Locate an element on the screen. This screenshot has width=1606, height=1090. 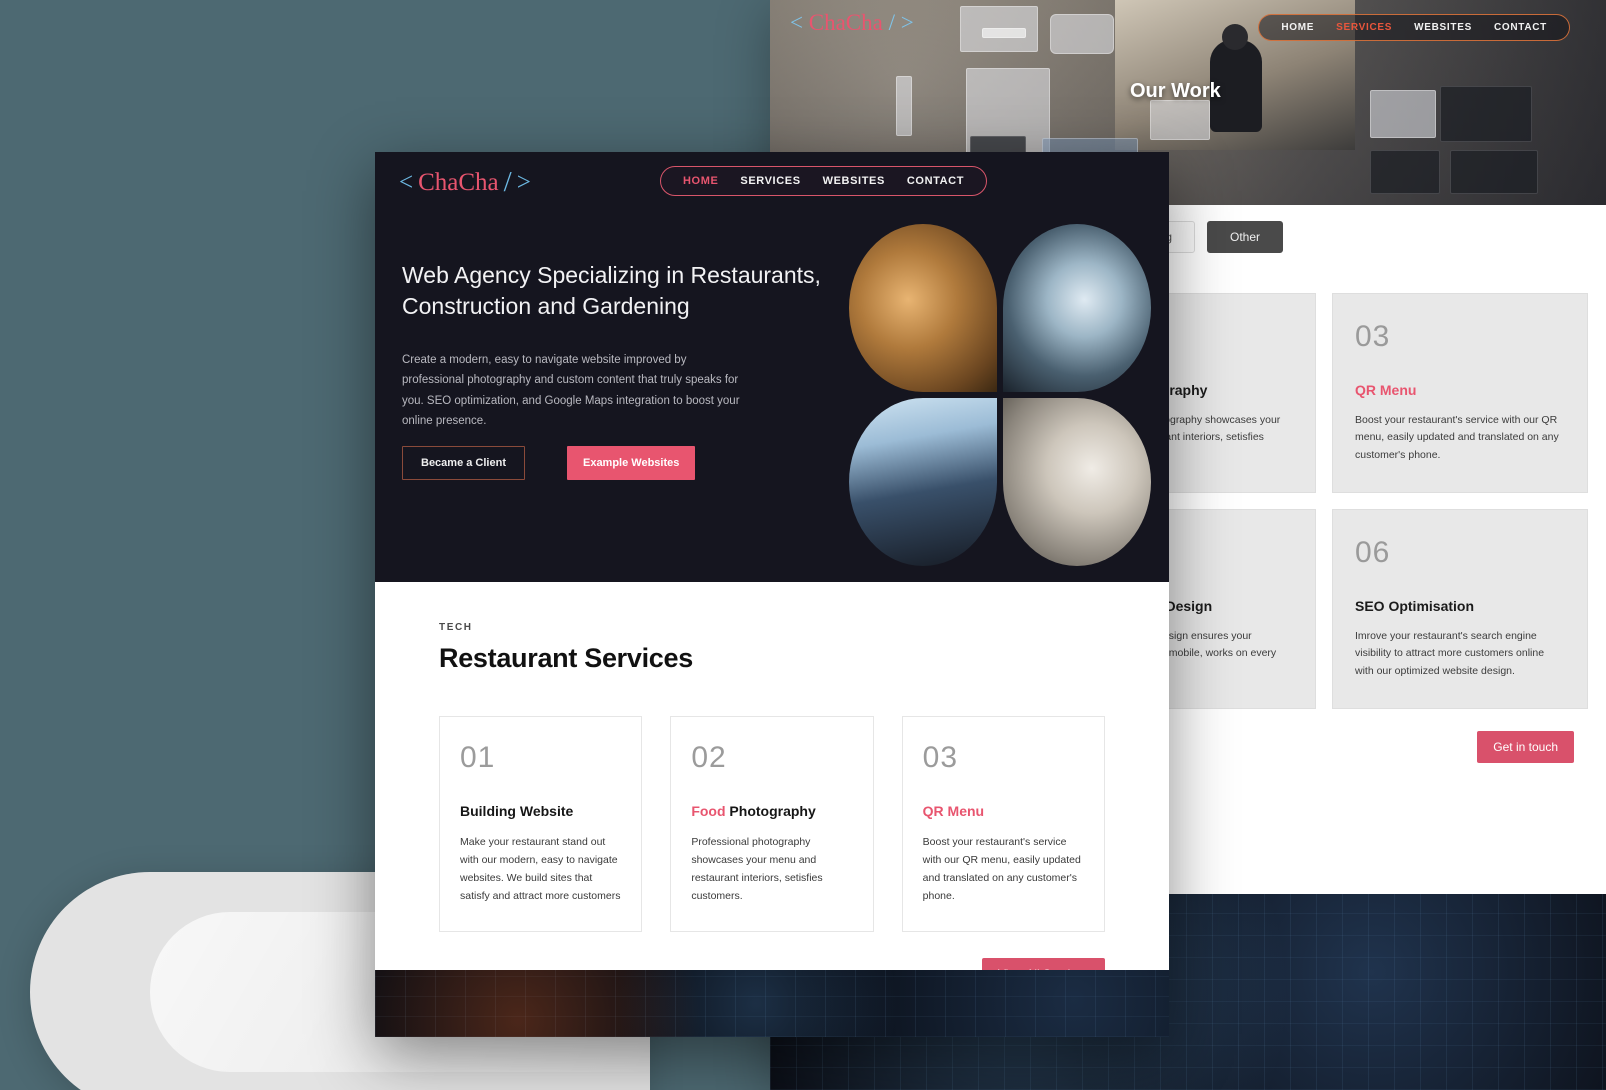
tech-circuit-graphic is located at coordinates (772, 1003).